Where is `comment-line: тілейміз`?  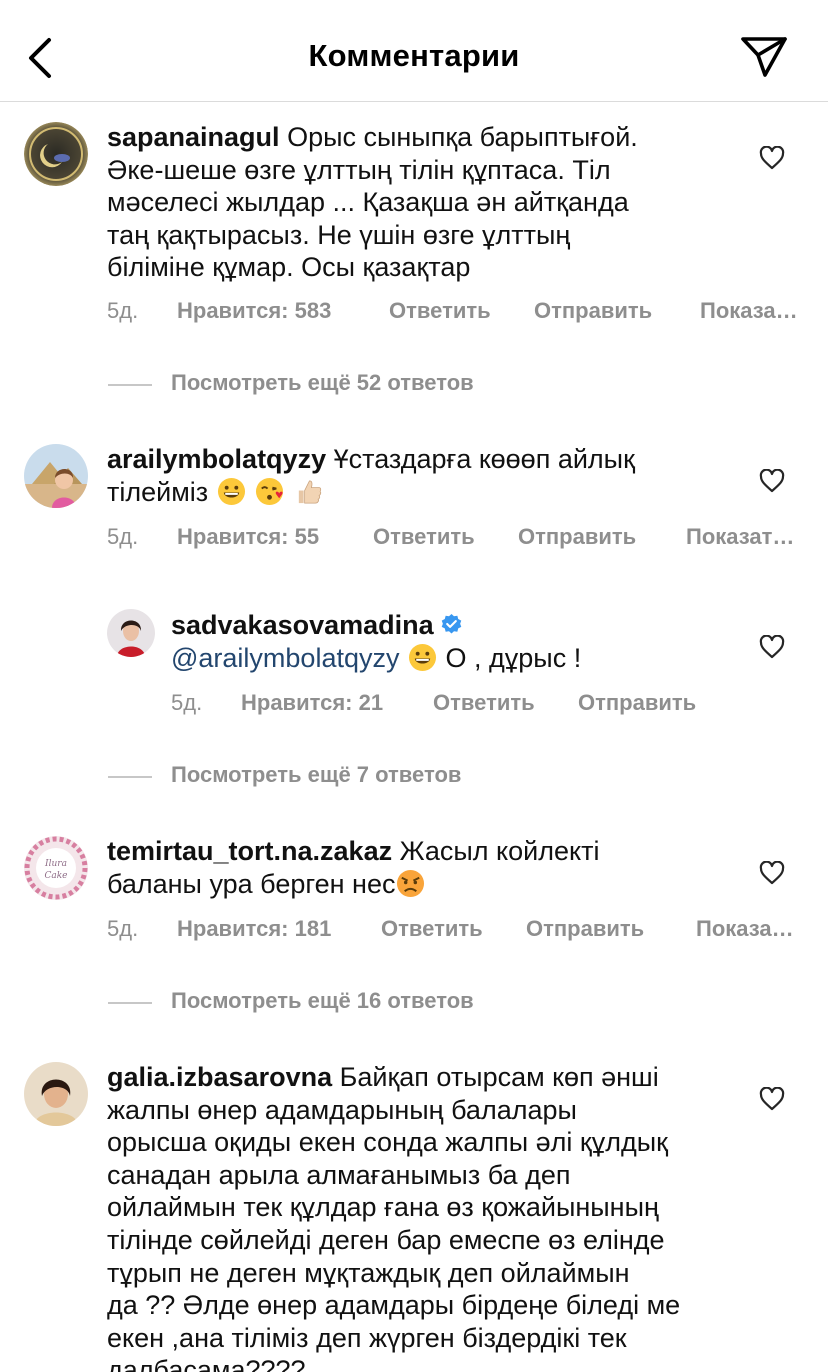 comment-line: тілейміз is located at coordinates (158, 491).